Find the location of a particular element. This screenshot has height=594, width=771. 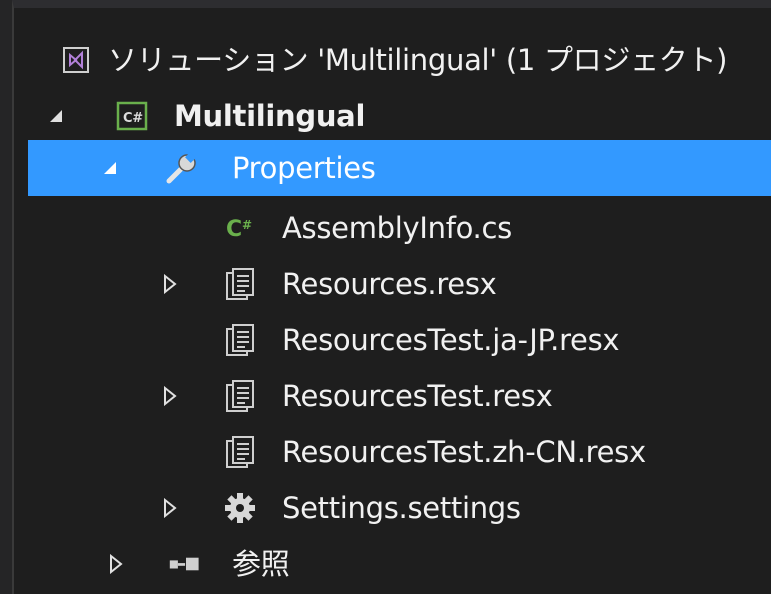

csharp-project-icon: C# is located at coordinates (132, 116).